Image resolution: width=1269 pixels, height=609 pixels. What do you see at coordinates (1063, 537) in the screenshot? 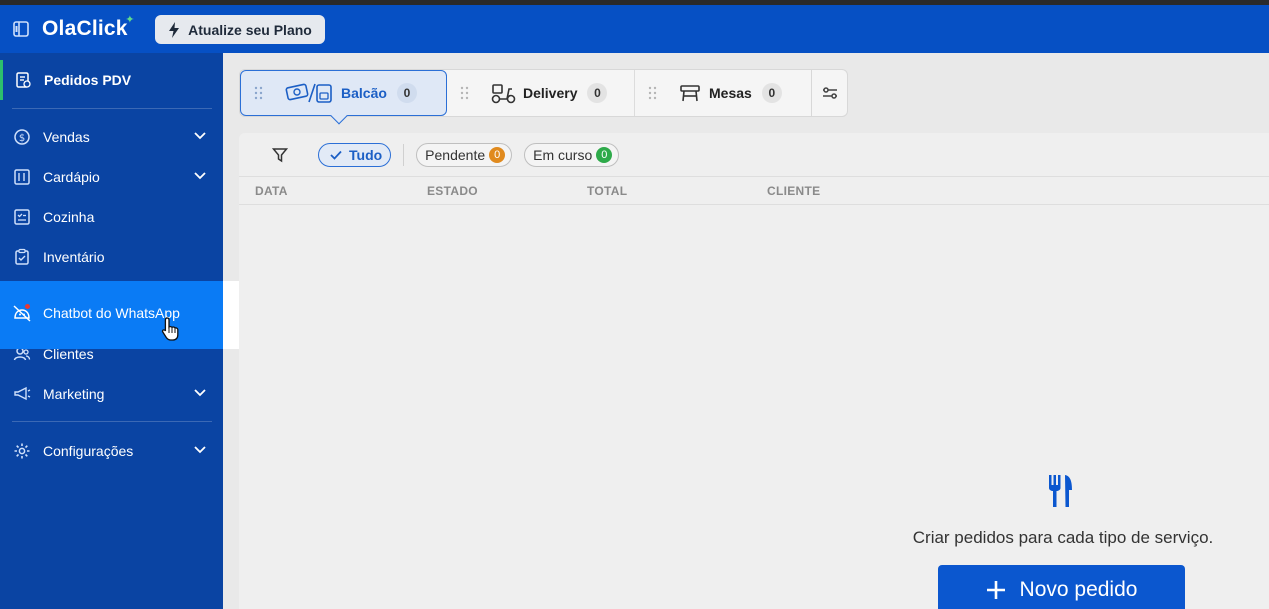
I see `empty-state-text: Criar pedidos para cada tipo de serviço.` at bounding box center [1063, 537].